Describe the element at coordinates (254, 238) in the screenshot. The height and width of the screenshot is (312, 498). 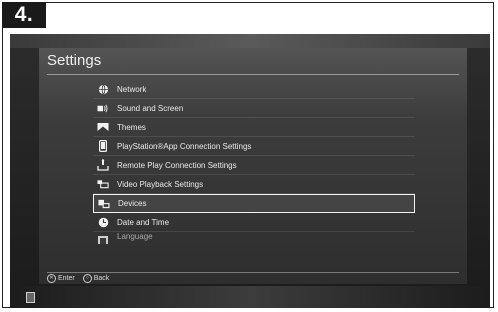
I see `menu-item-language: Language` at that location.